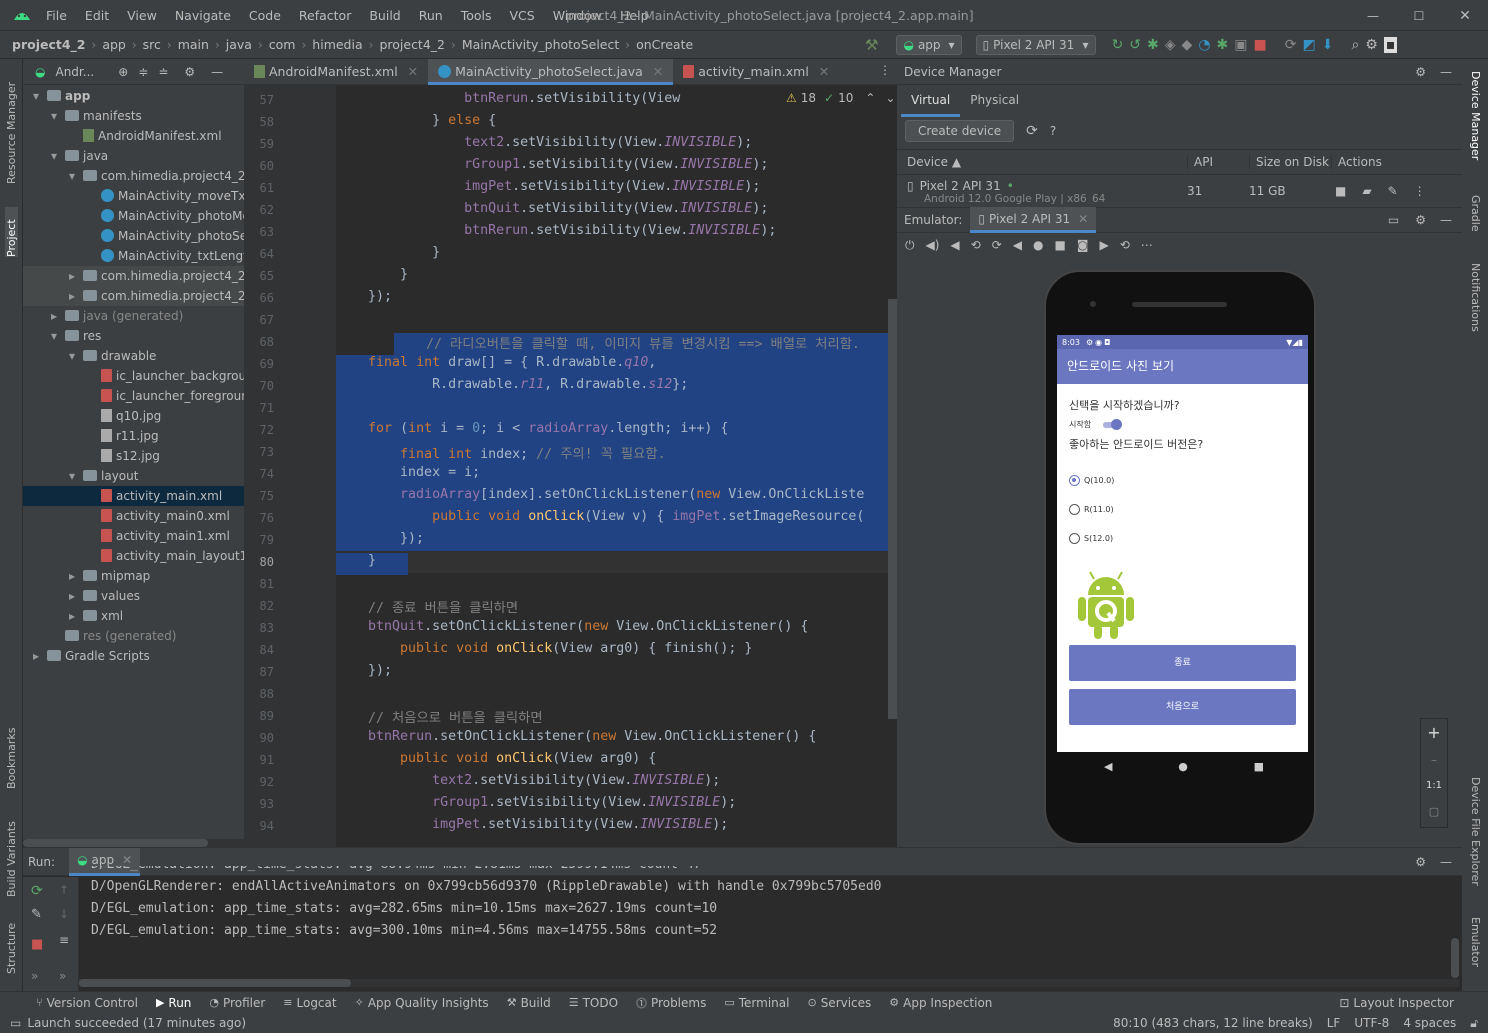 This screenshot has width=1488, height=1033. I want to click on folder-icon: ▰, so click(1366, 191).